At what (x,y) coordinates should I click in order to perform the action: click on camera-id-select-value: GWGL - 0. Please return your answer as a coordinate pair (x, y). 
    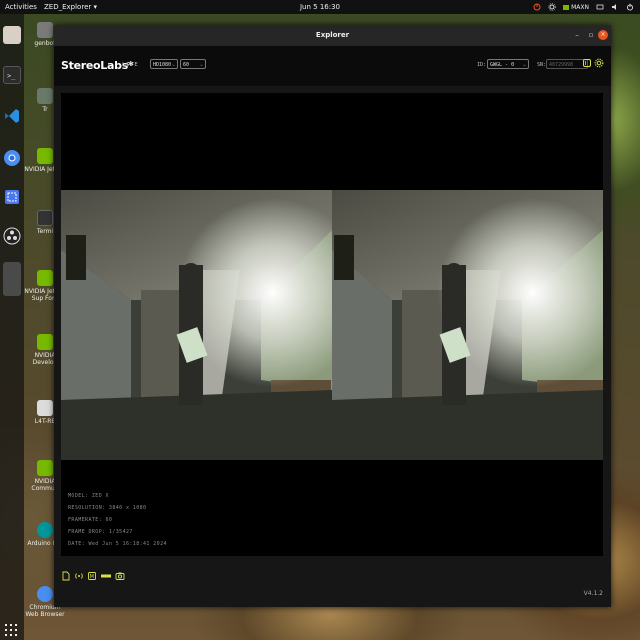
    Looking at the image, I should click on (502, 65).